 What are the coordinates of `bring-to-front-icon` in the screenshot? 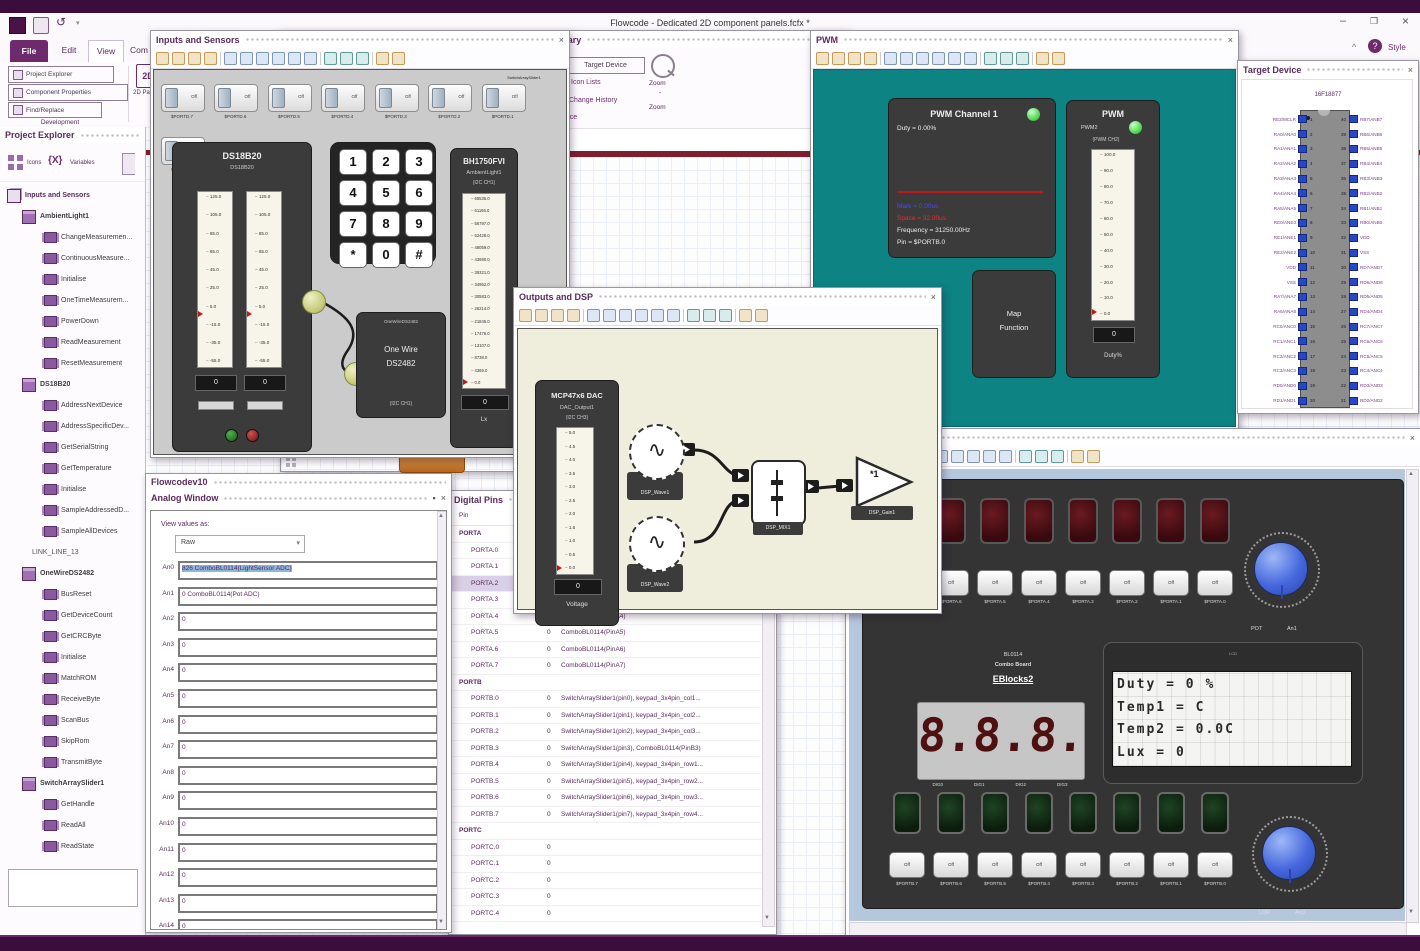 It's located at (890, 58).